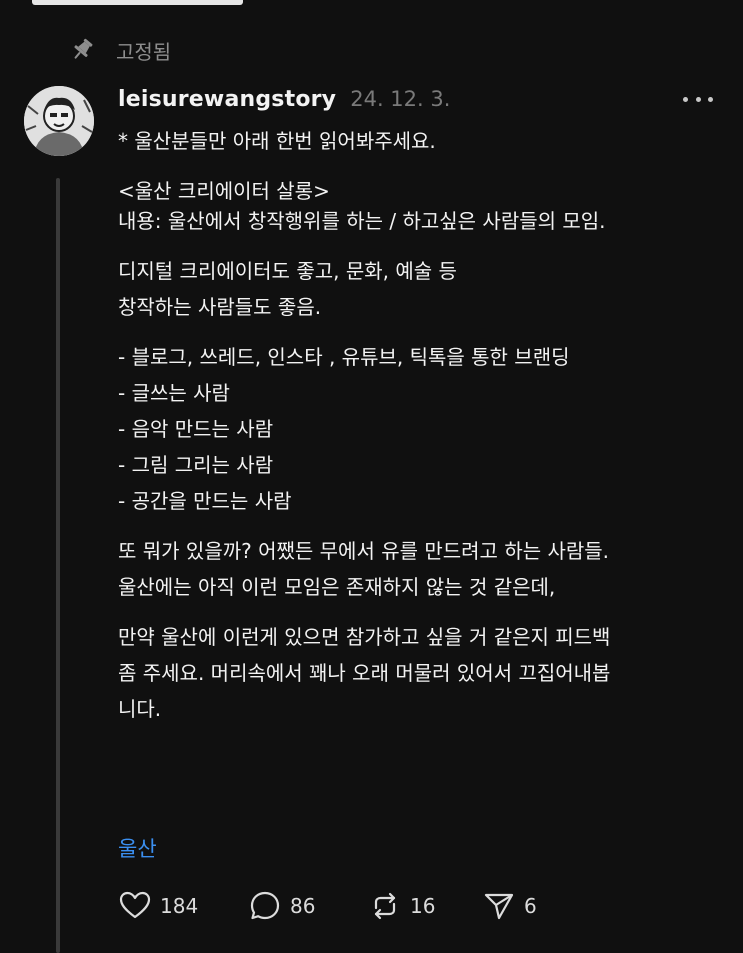 Image resolution: width=743 pixels, height=953 pixels. I want to click on repost-button: 16, so click(425, 906).